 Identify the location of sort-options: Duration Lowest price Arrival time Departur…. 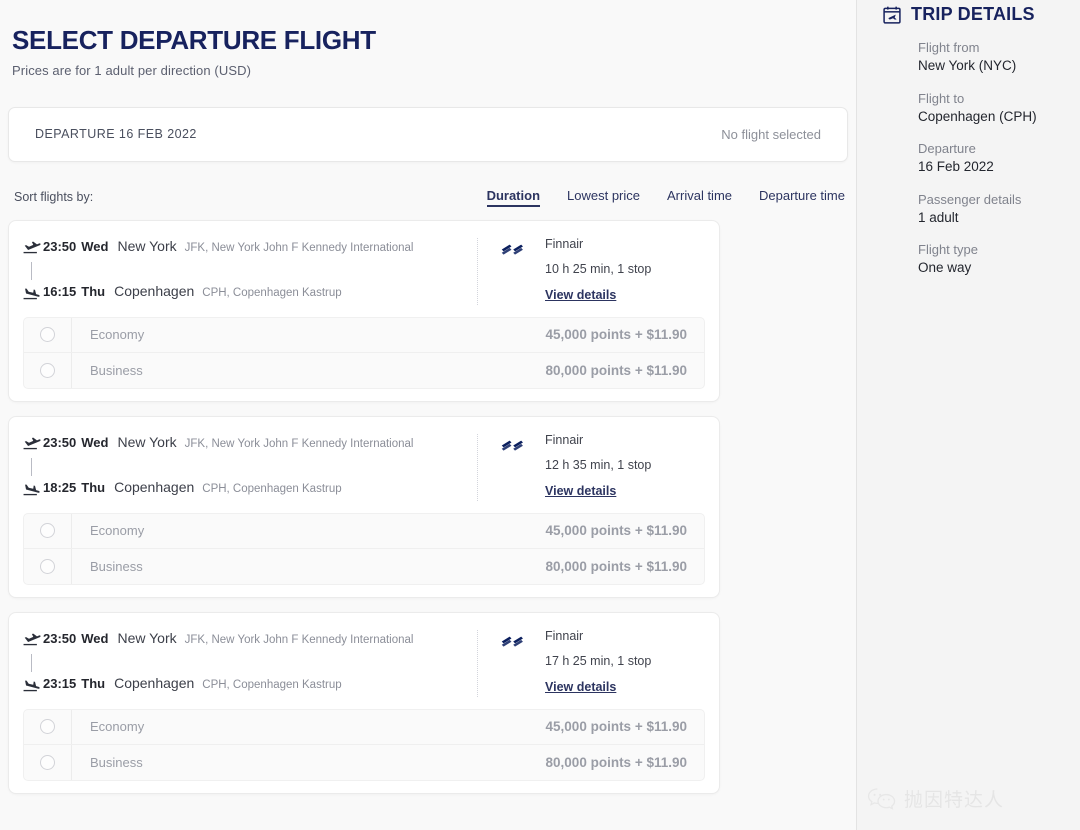
(667, 197).